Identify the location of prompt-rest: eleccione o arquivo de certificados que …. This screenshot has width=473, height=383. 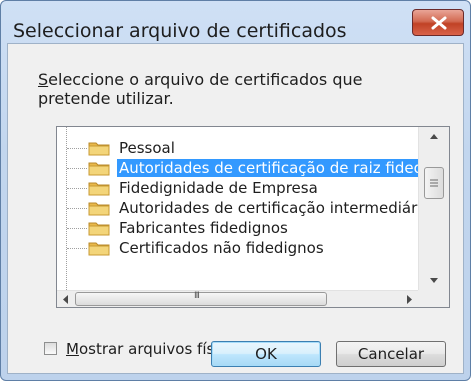
(200, 89).